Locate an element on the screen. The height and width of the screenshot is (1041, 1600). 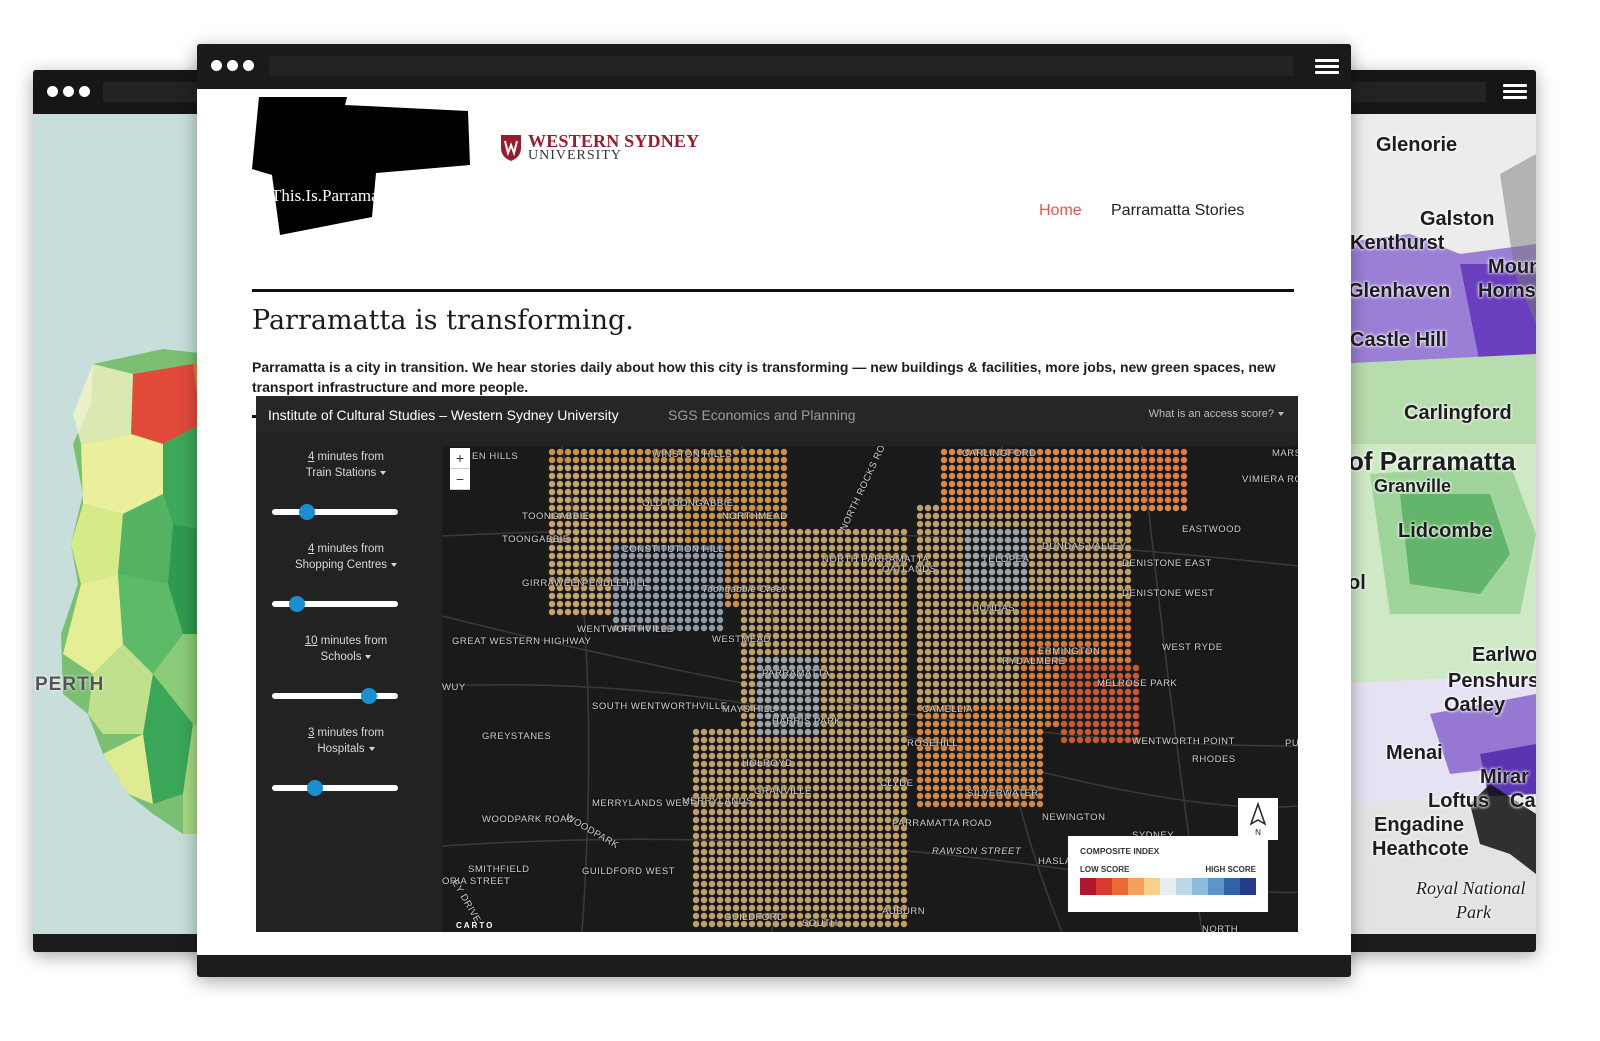
map-place-label: PARRAMATTA is located at coordinates (796, 673).